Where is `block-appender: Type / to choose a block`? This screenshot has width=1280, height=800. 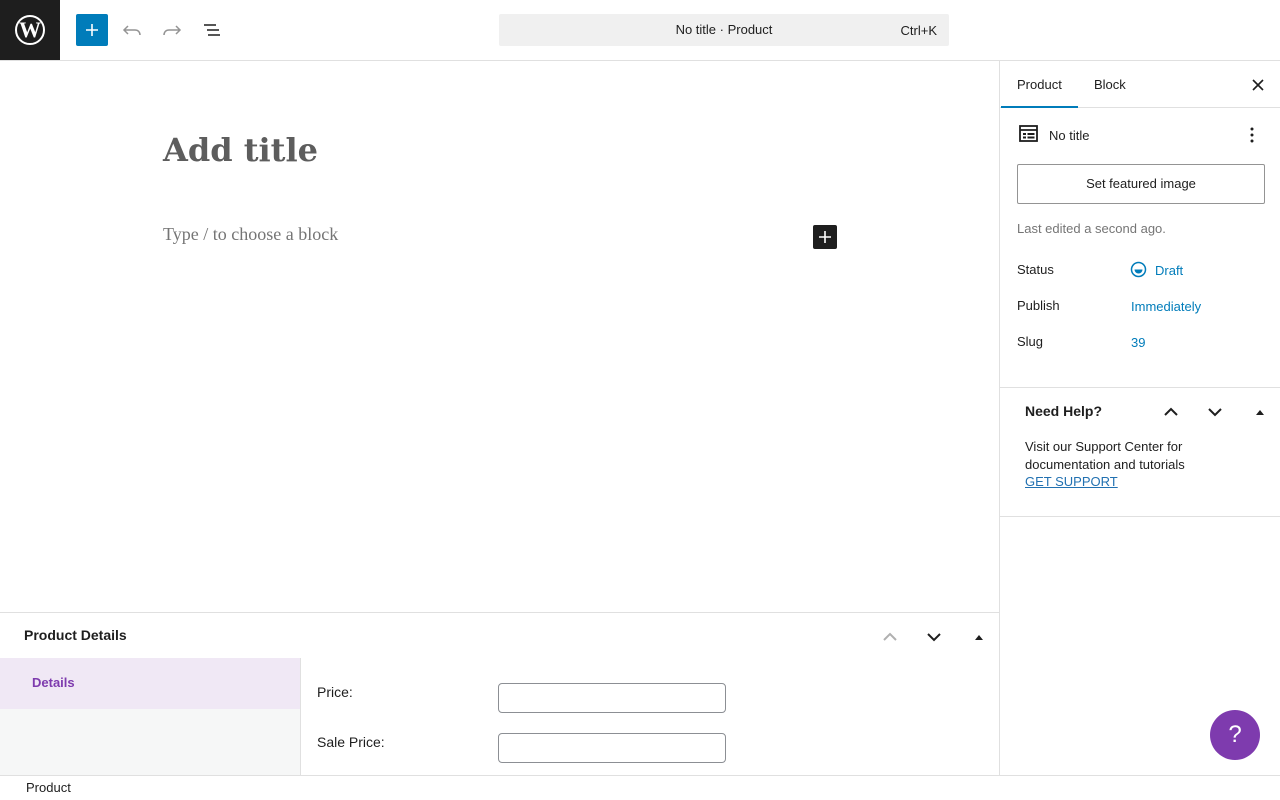
block-appender: Type / to choose a block is located at coordinates (250, 234).